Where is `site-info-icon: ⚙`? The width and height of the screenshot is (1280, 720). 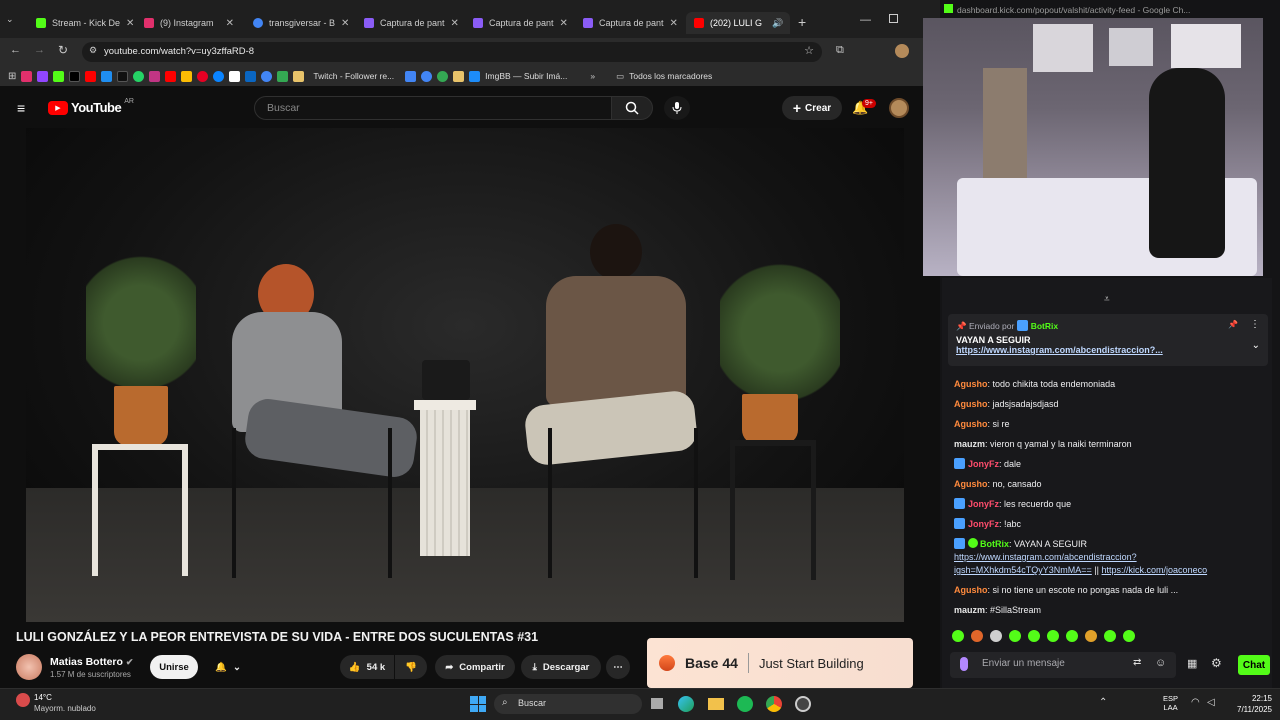 site-info-icon: ⚙ is located at coordinates (93, 50).